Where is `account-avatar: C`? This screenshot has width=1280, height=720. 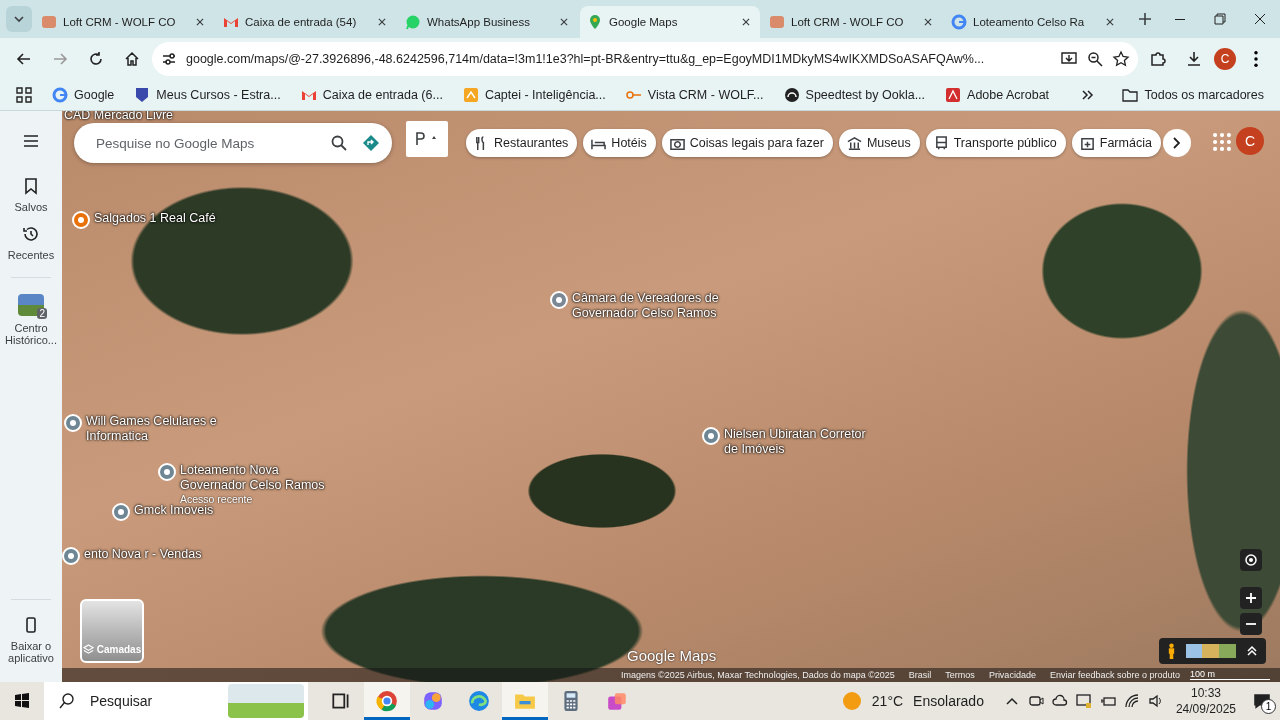
account-avatar: C is located at coordinates (1250, 141).